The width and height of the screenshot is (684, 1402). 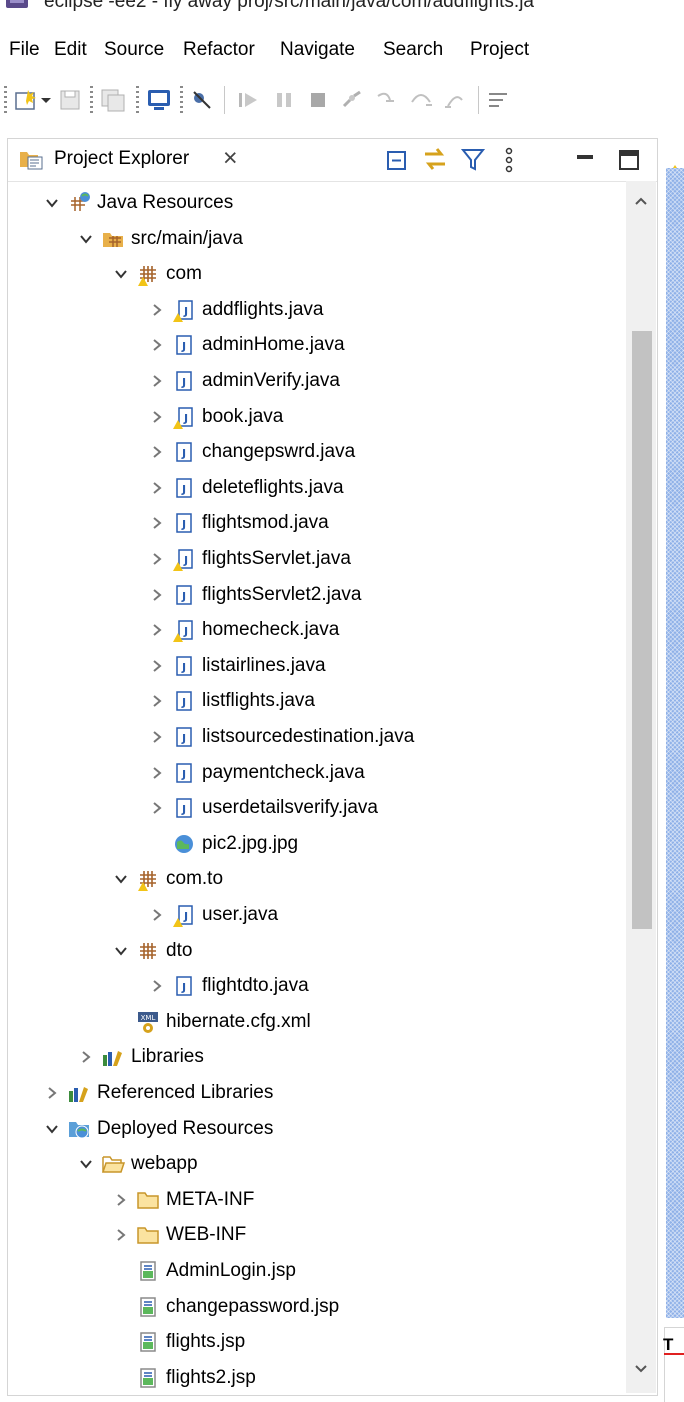 What do you see at coordinates (159, 100) in the screenshot?
I see `console-icon` at bounding box center [159, 100].